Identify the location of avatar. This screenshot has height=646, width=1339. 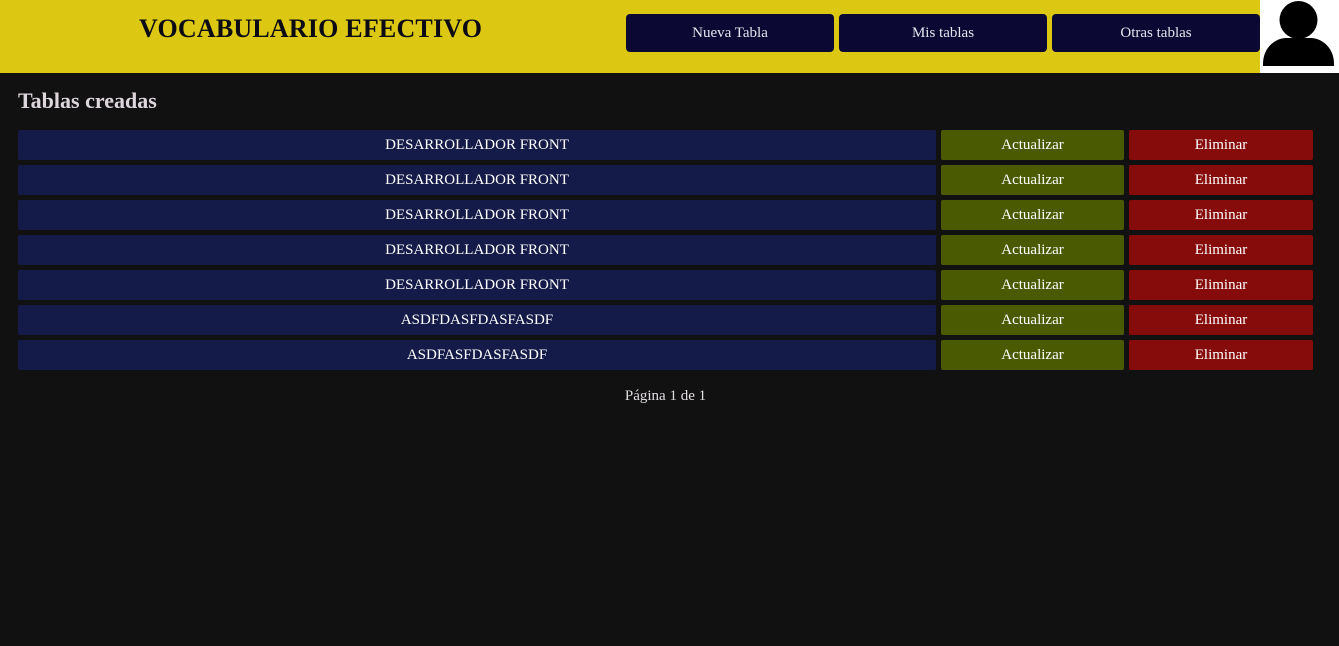
(1299, 36).